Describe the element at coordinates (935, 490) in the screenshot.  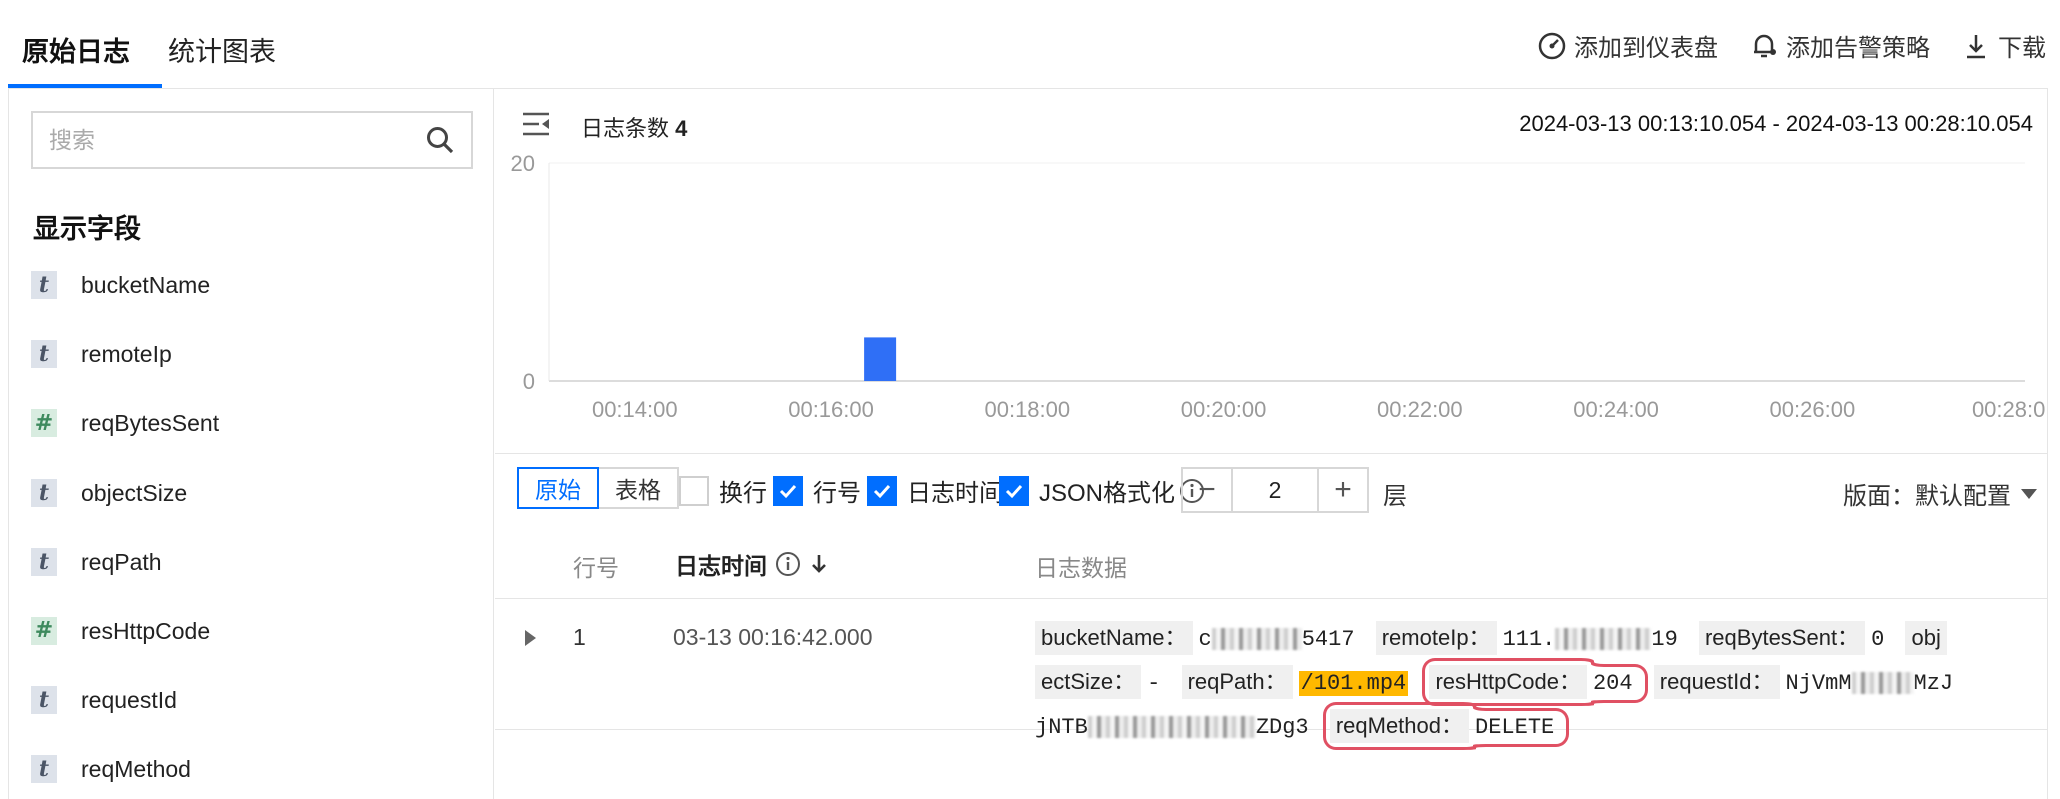
I see `log-time-checkbox: 日志时间` at that location.